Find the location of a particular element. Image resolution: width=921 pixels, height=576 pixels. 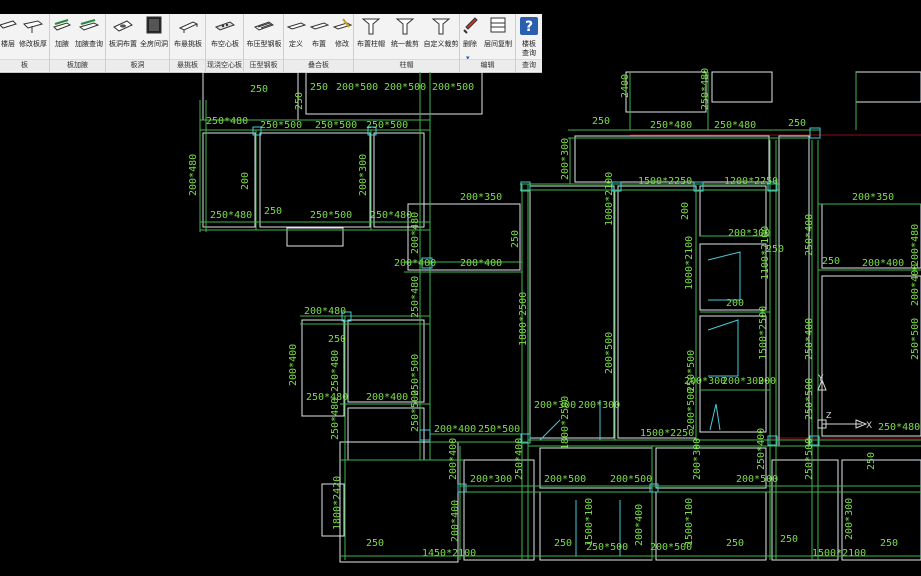

ucs-x-label: X is located at coordinates (869, 426).